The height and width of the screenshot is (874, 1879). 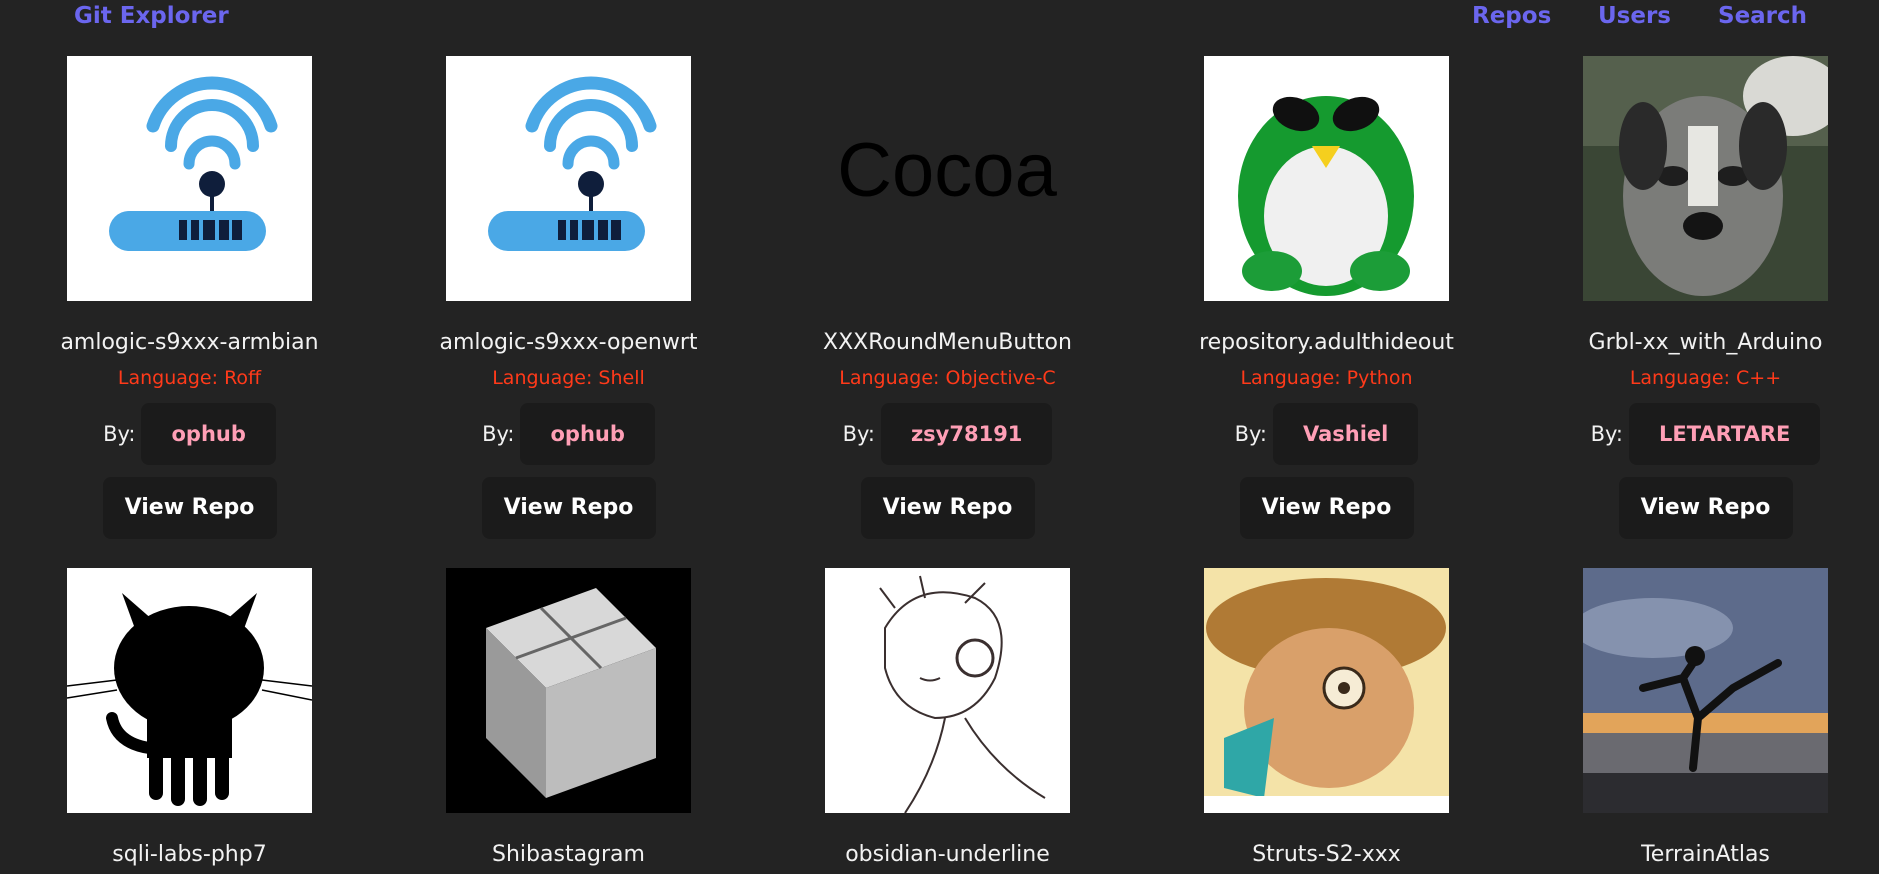 What do you see at coordinates (189, 342) in the screenshot?
I see `repo-name: amlogic-s9xxx-armbian` at bounding box center [189, 342].